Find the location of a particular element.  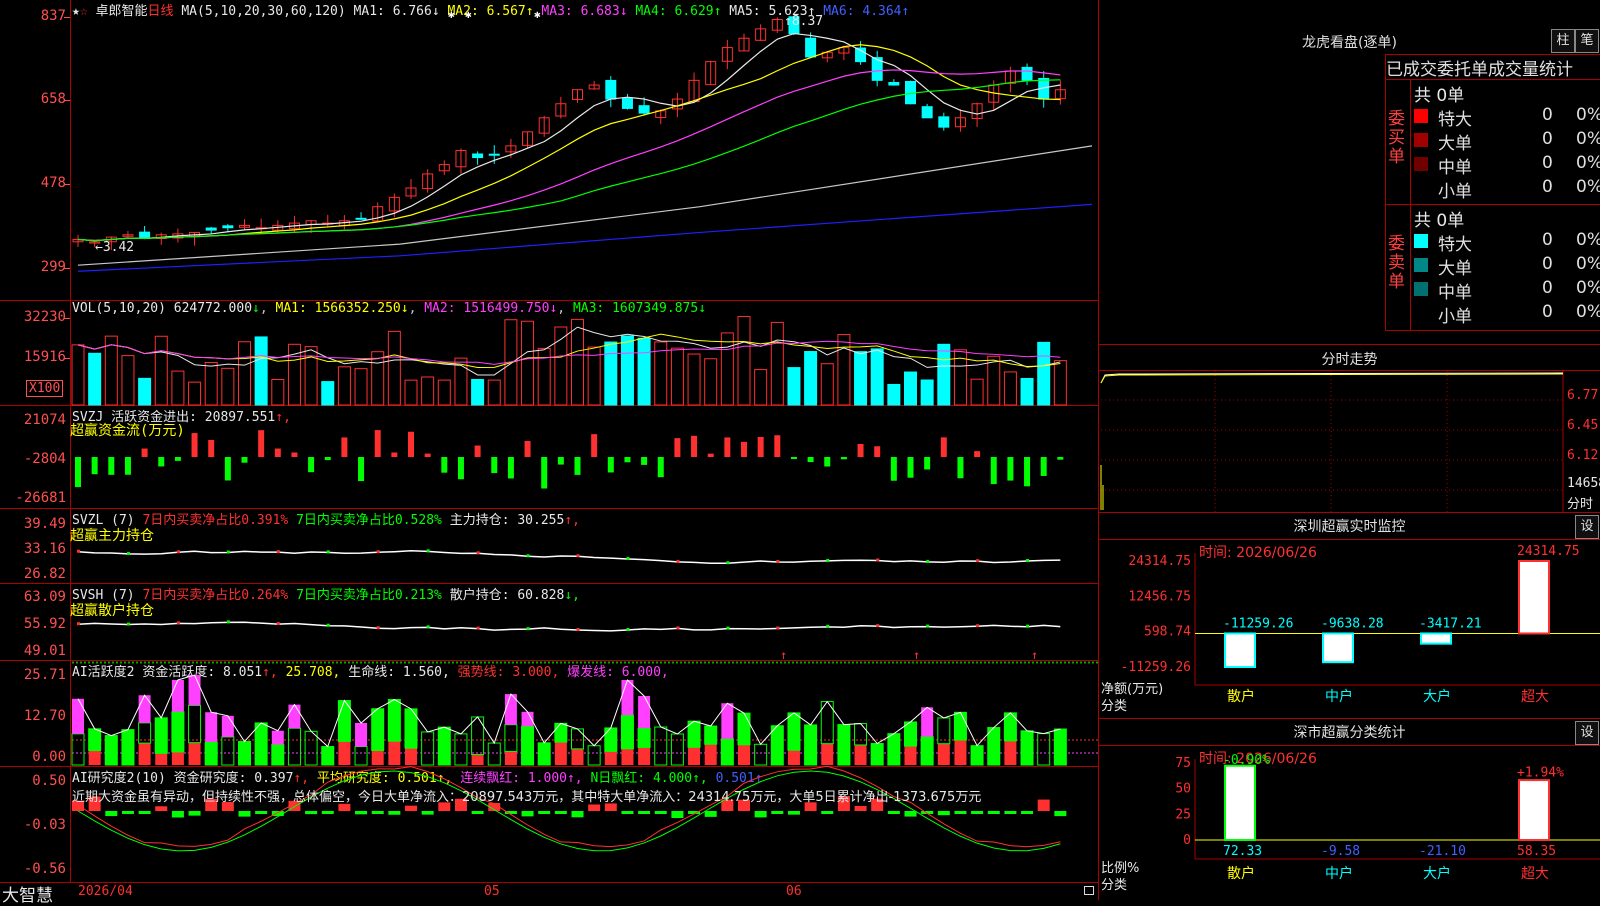

order-size-label: 特大 is located at coordinates (1455, 245).